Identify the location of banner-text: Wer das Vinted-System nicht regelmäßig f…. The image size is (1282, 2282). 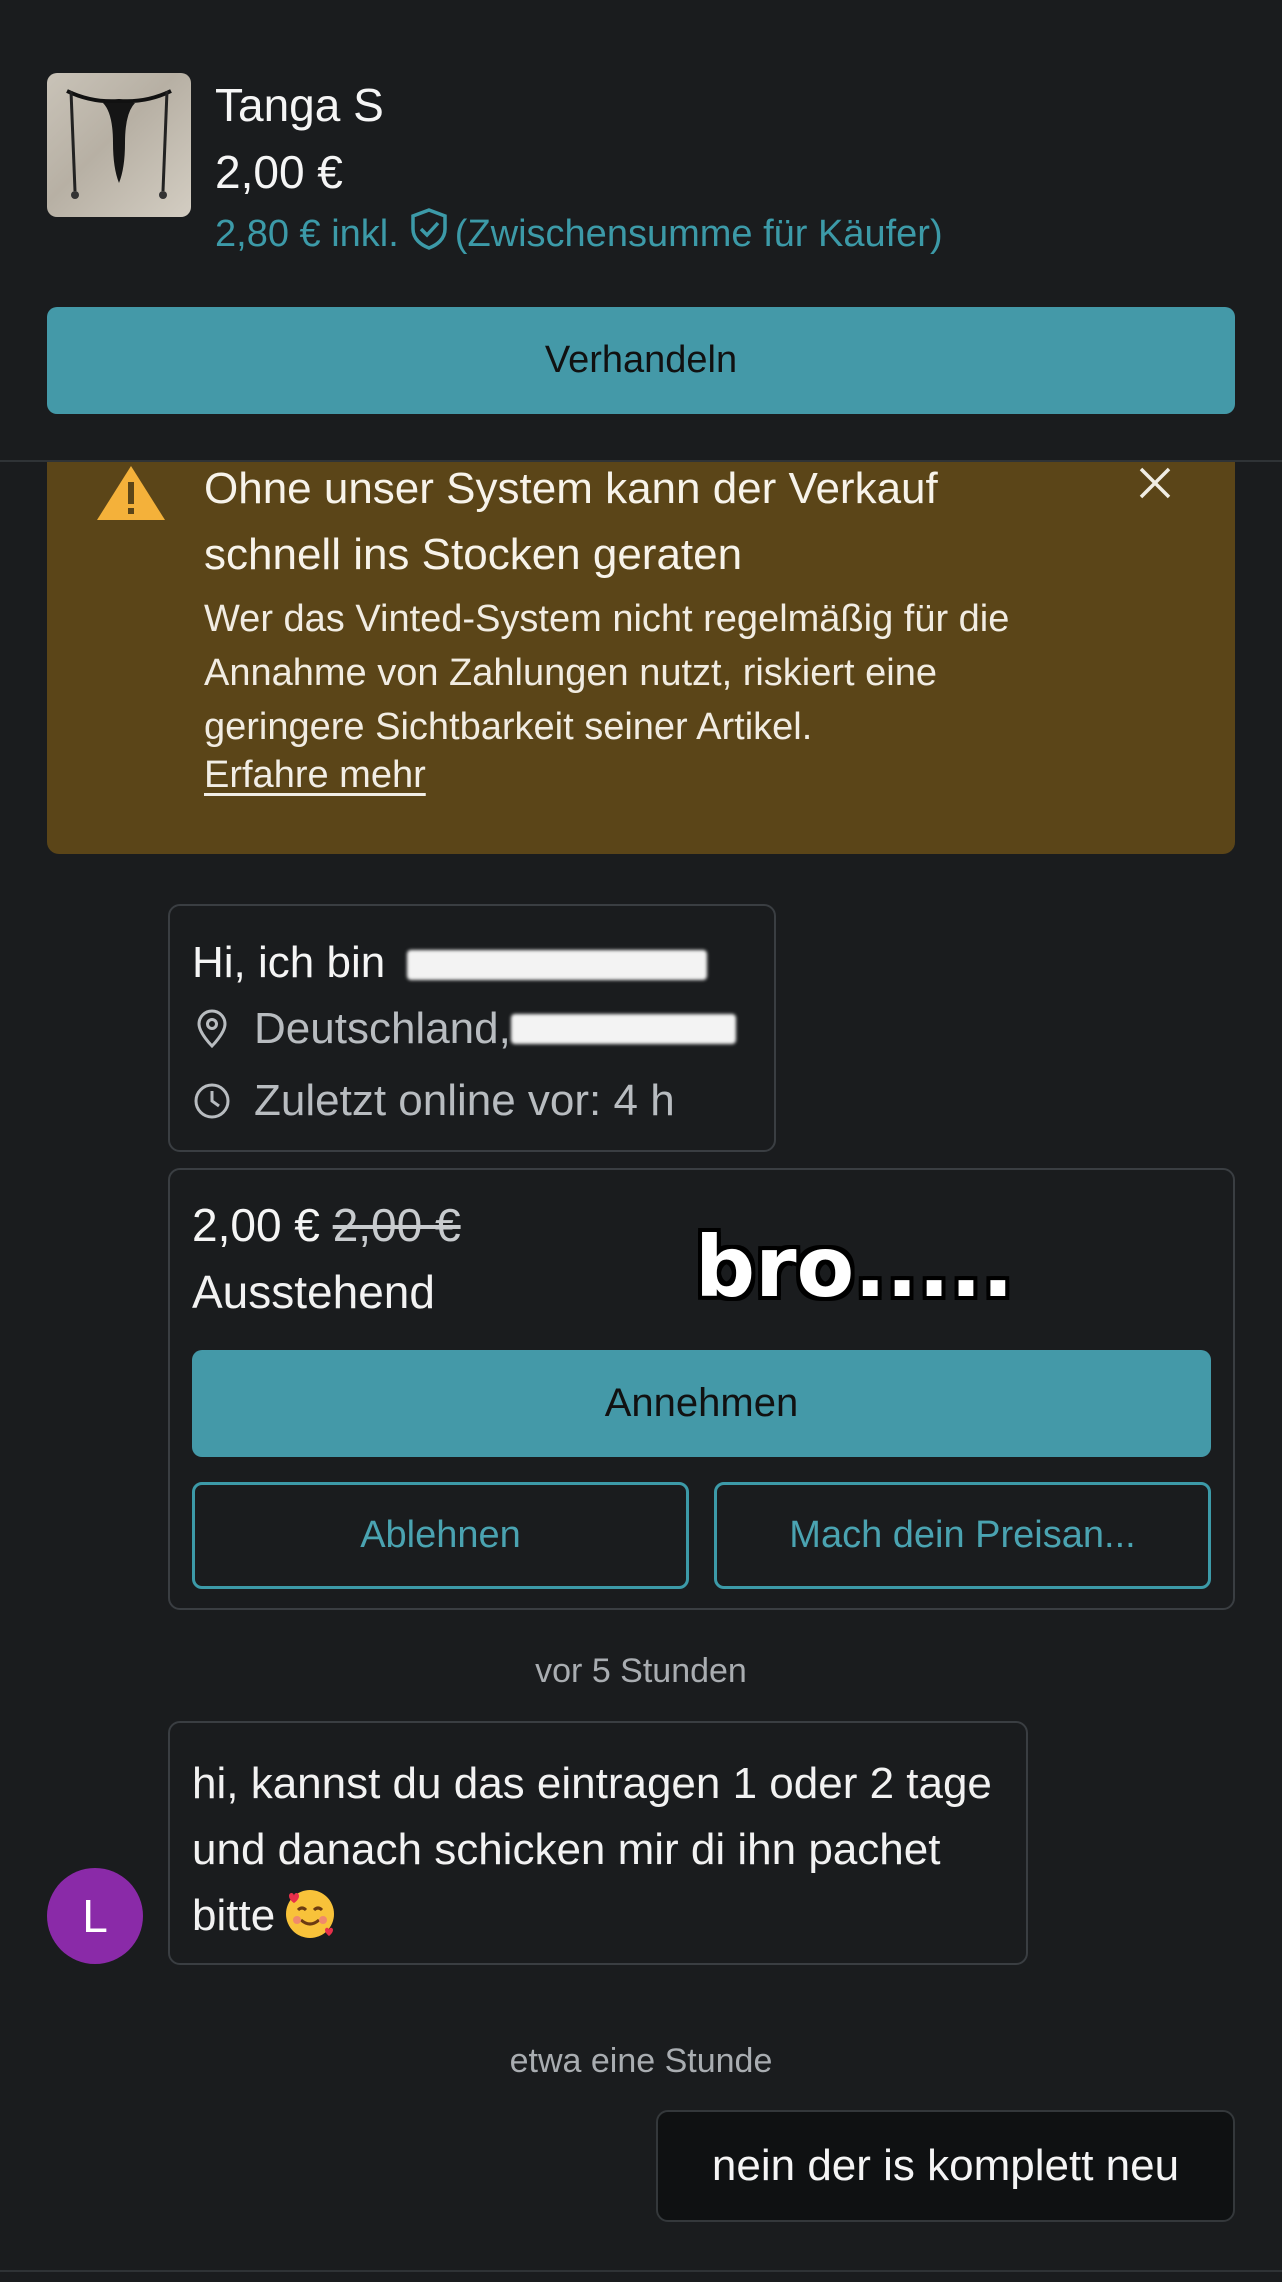
(607, 673).